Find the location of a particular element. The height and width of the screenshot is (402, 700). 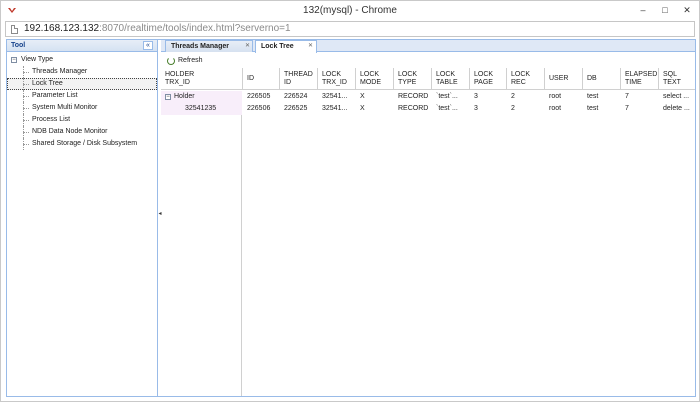

tree-item-label: Threads Manager is located at coordinates (60, 71).